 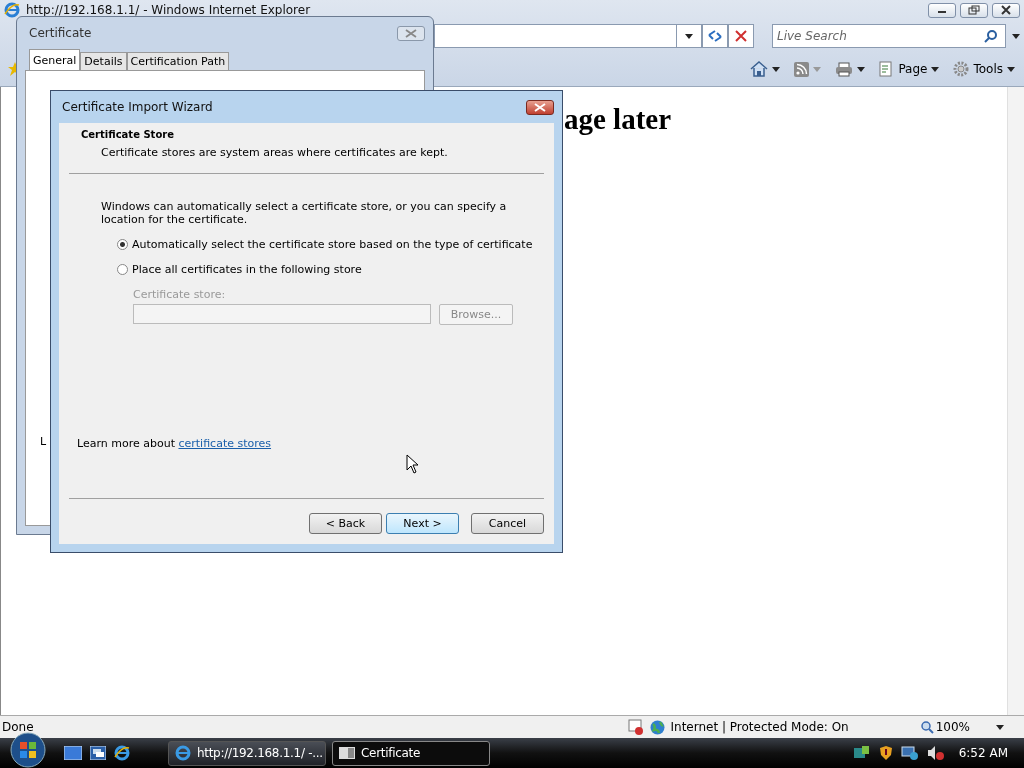 I want to click on taskbar-button: Certificate, so click(x=411, y=753).